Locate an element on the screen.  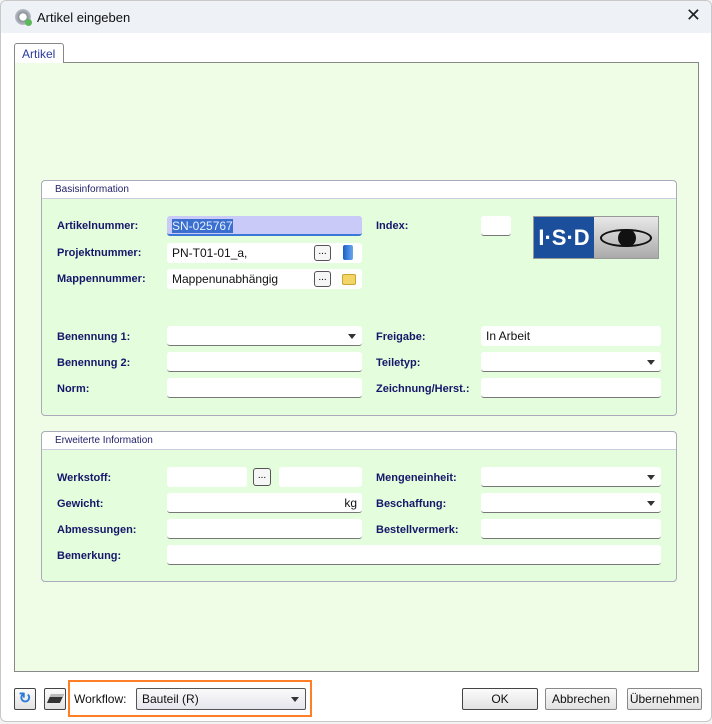
norm-input is located at coordinates (264, 388).